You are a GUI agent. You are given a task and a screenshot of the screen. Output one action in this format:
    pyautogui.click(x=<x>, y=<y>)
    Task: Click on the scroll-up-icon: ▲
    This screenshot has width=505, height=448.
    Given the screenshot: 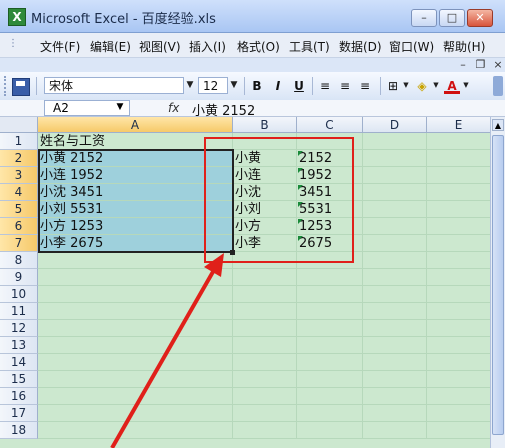 What is the action you would take?
    pyautogui.click(x=498, y=125)
    